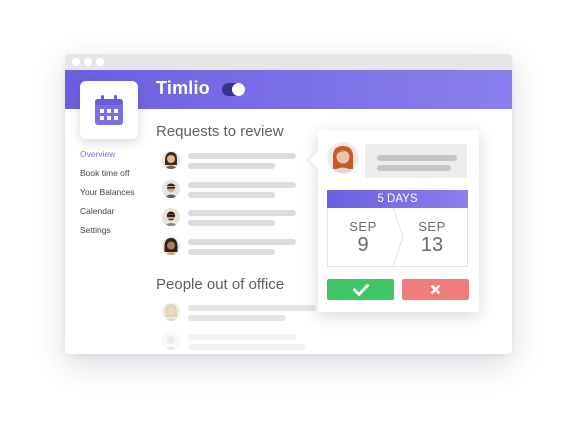  I want to click on start-date: SEP 9, so click(363, 237).